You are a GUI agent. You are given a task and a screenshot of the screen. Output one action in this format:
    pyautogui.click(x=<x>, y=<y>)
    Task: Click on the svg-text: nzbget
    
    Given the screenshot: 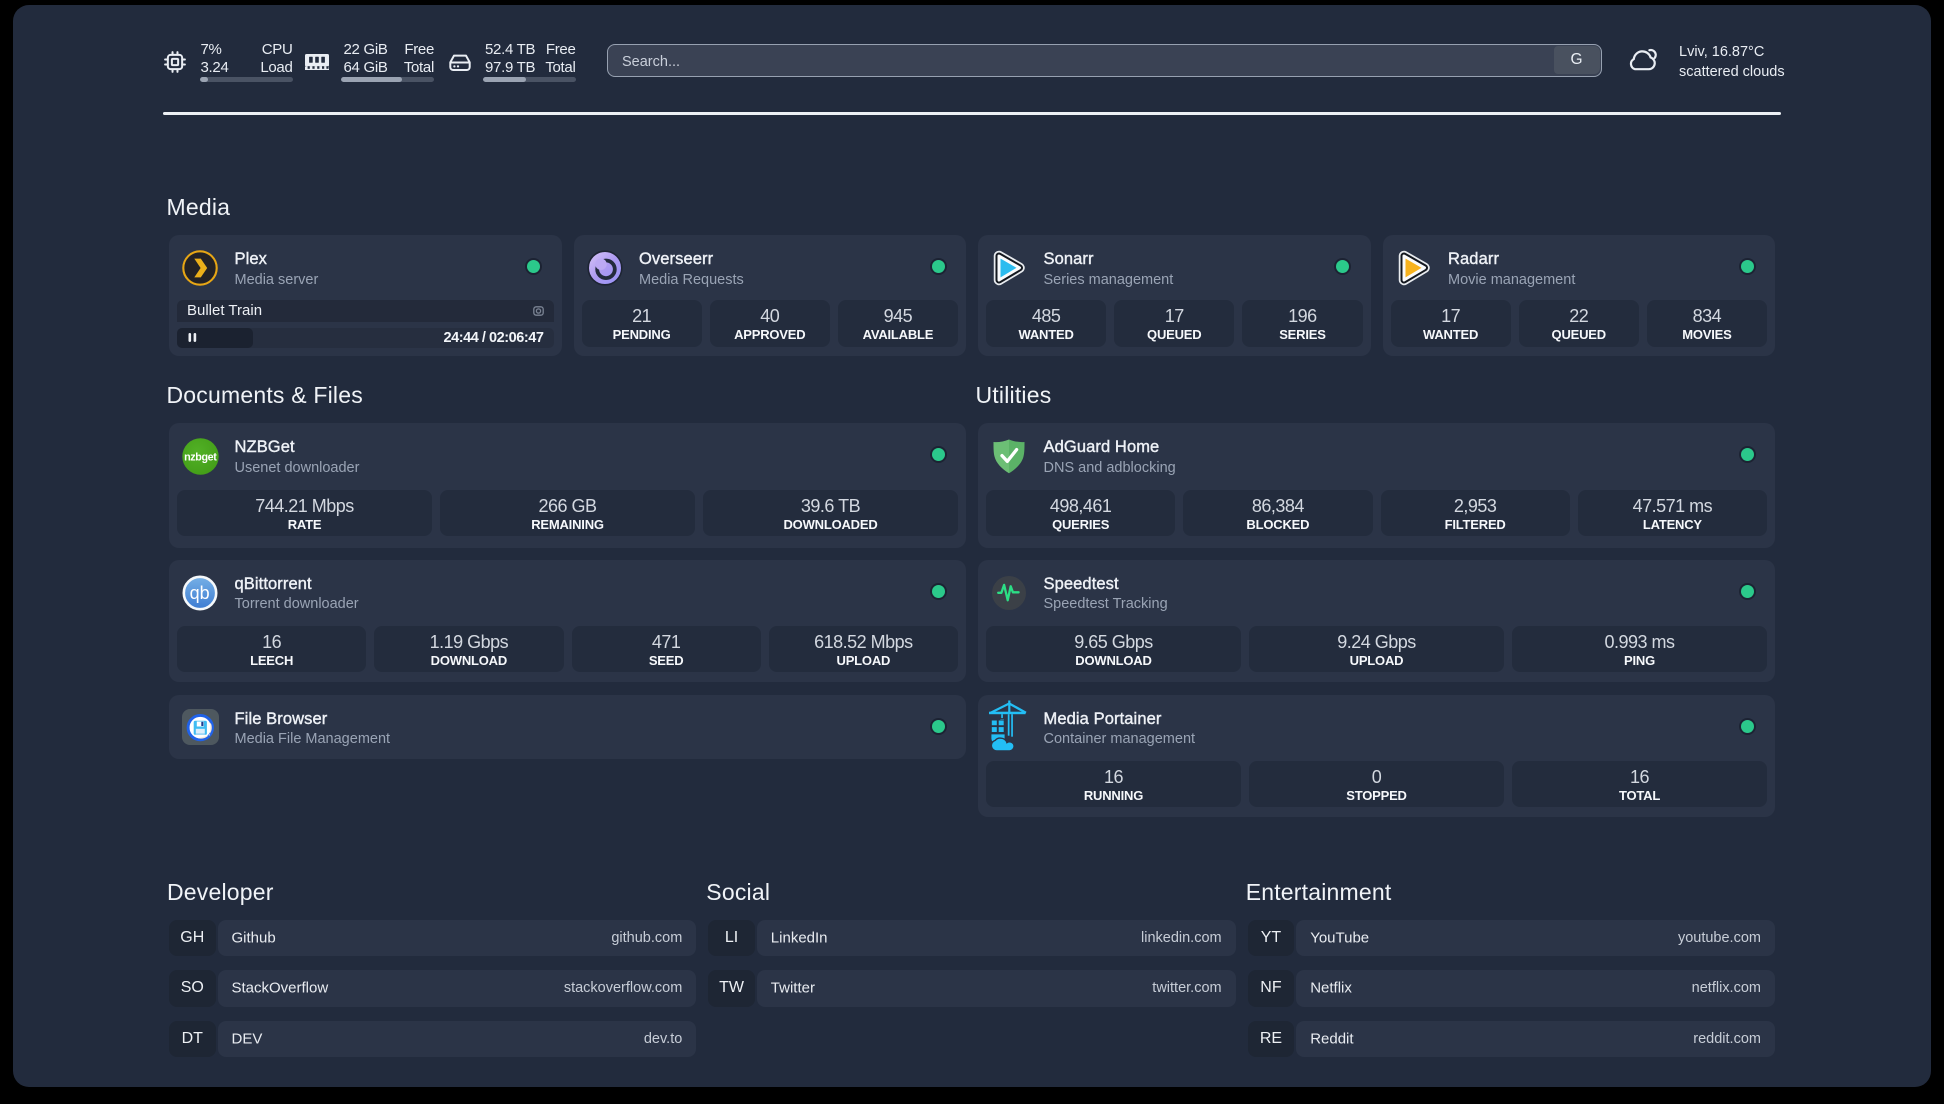 What is the action you would take?
    pyautogui.click(x=200, y=457)
    